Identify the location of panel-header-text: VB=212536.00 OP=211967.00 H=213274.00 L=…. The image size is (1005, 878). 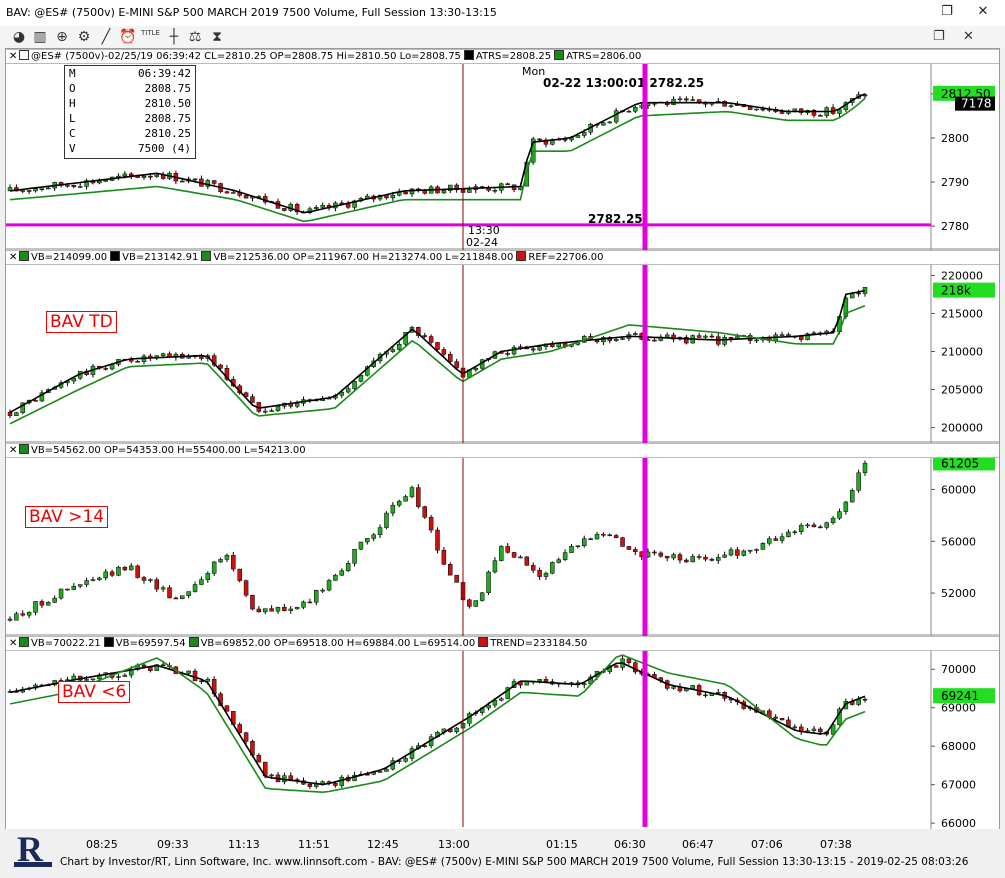
(363, 257).